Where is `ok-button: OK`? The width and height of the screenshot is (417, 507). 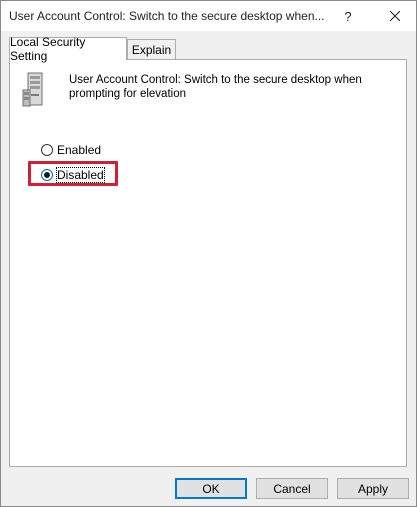 ok-button: OK is located at coordinates (211, 488).